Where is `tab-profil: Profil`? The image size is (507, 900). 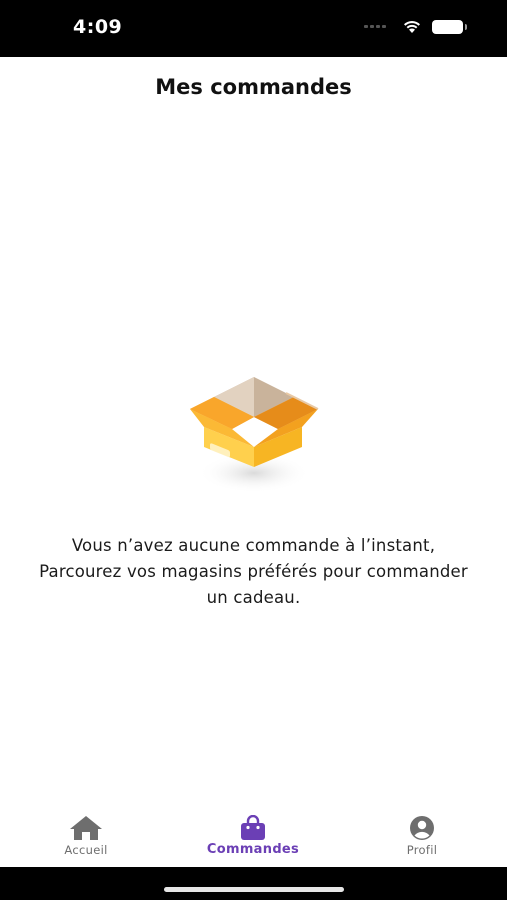 tab-profil: Profil is located at coordinates (422, 836).